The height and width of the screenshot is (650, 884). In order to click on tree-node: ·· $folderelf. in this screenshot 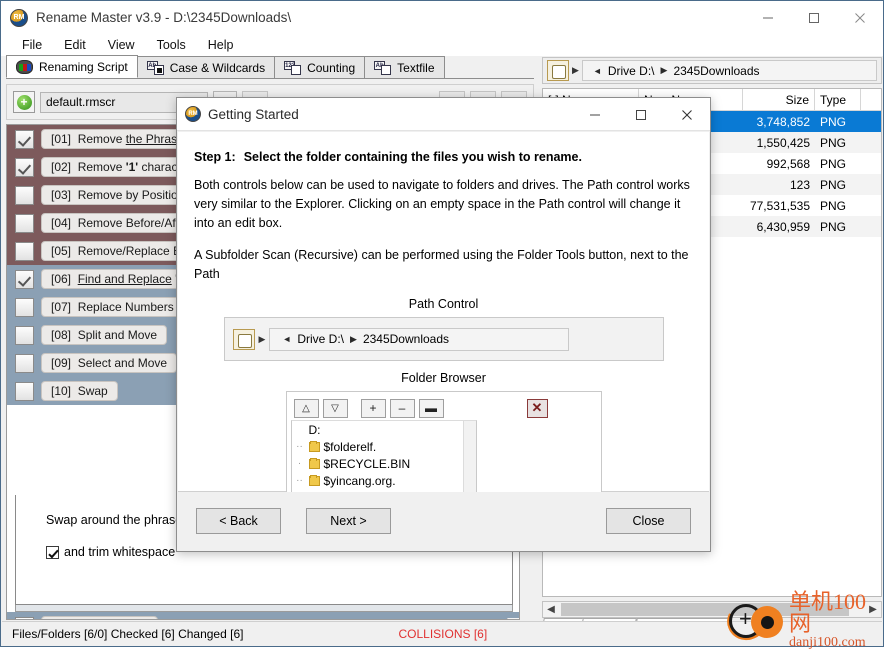, I will do `click(384, 446)`.